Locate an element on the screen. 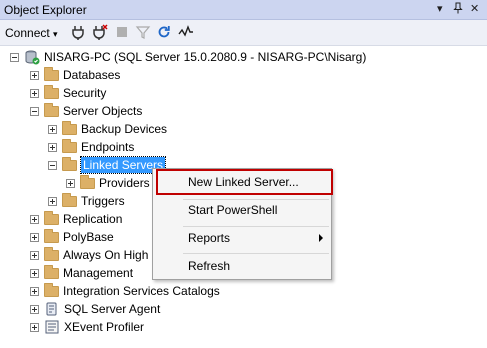  stop-icon is located at coordinates (122, 32).